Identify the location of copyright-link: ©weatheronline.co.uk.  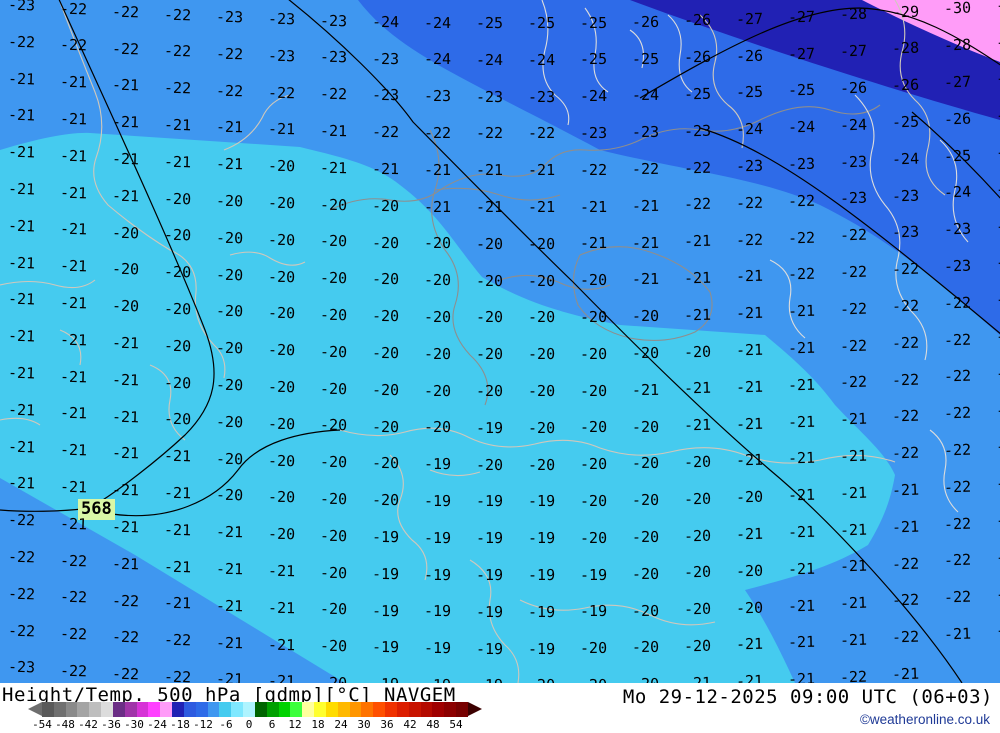
(925, 719).